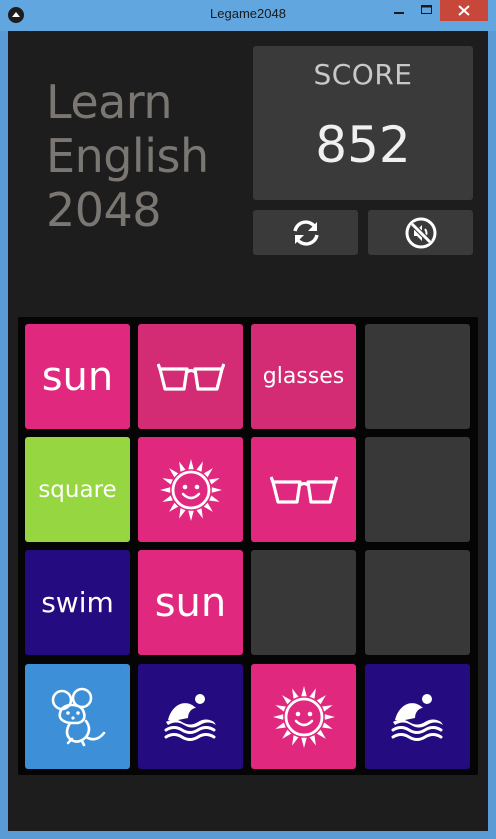  I want to click on word-tile: square, so click(77, 489).